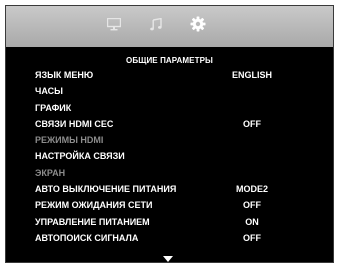 The width and height of the screenshot is (339, 268). Describe the element at coordinates (53, 107) in the screenshot. I see `menu-item-label: ГРАФИК` at that location.